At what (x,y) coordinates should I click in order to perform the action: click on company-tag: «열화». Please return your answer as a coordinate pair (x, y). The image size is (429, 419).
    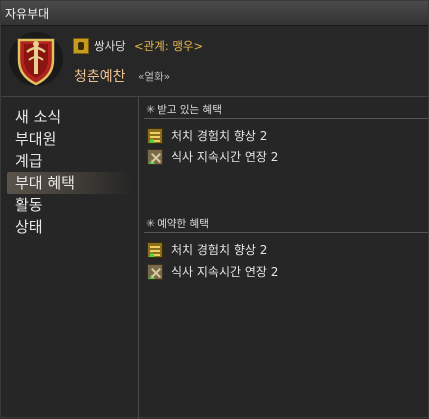
    Looking at the image, I should click on (154, 77).